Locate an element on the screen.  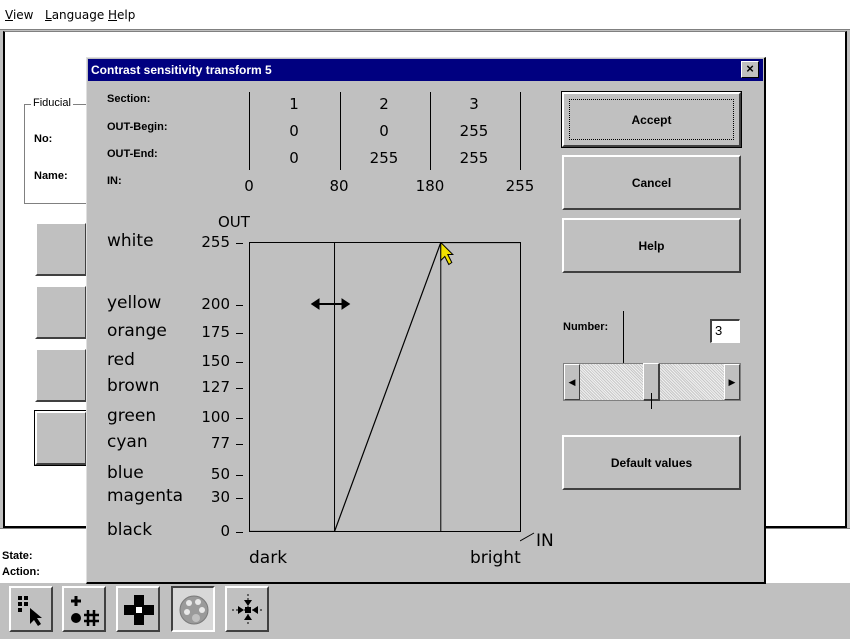
y-axis-title: OUT is located at coordinates (234, 222).